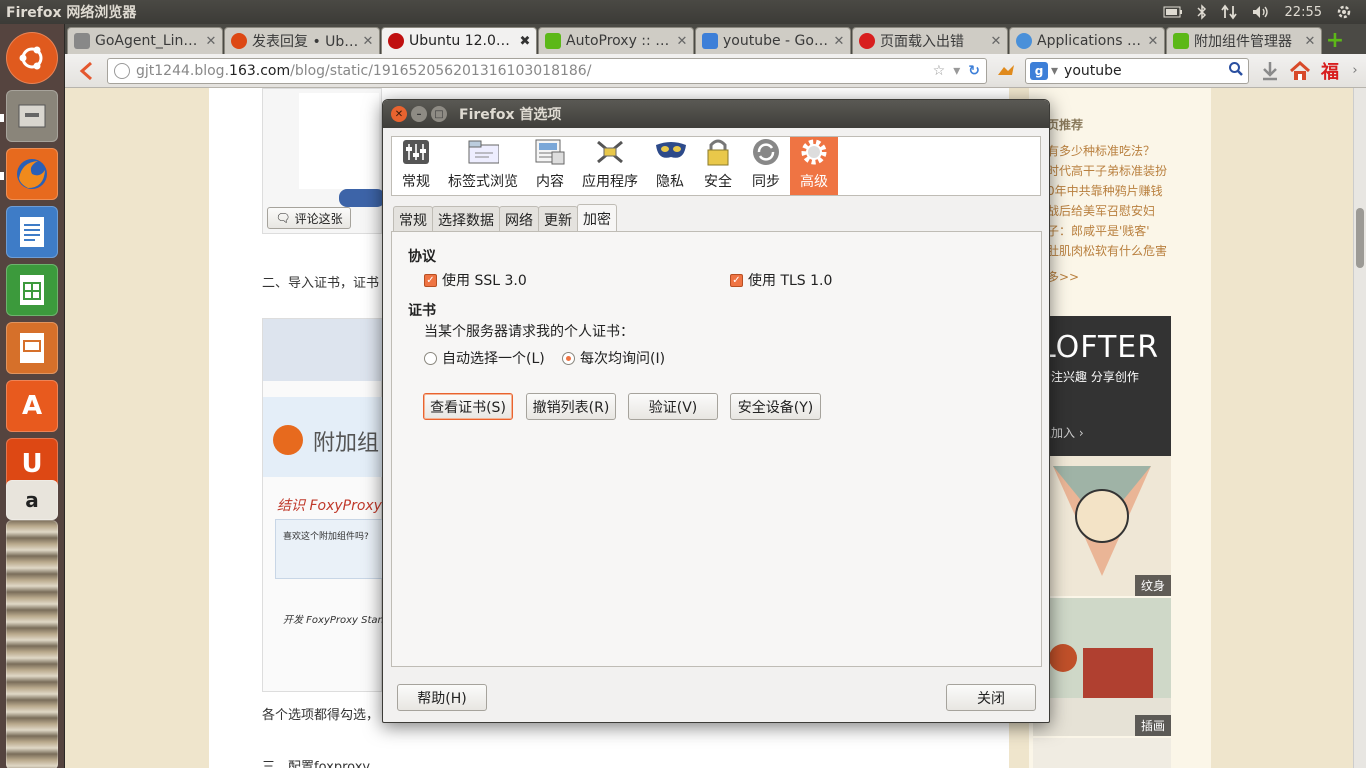  I want to click on close-icon: ✖, so click(525, 41).